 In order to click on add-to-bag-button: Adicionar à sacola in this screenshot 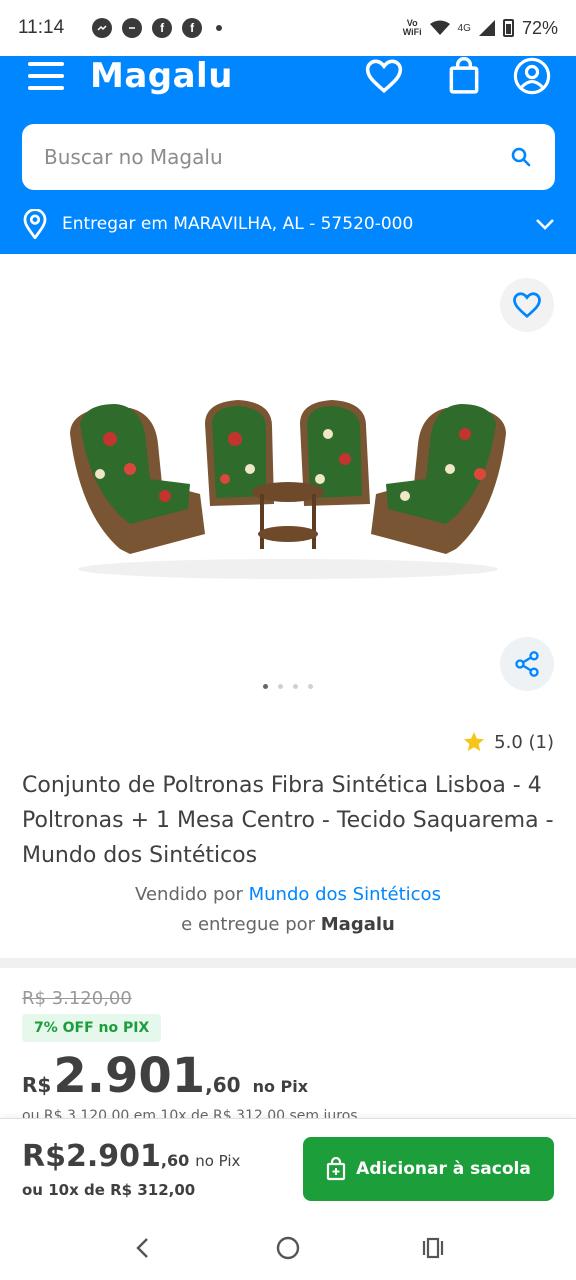, I will do `click(428, 1169)`.